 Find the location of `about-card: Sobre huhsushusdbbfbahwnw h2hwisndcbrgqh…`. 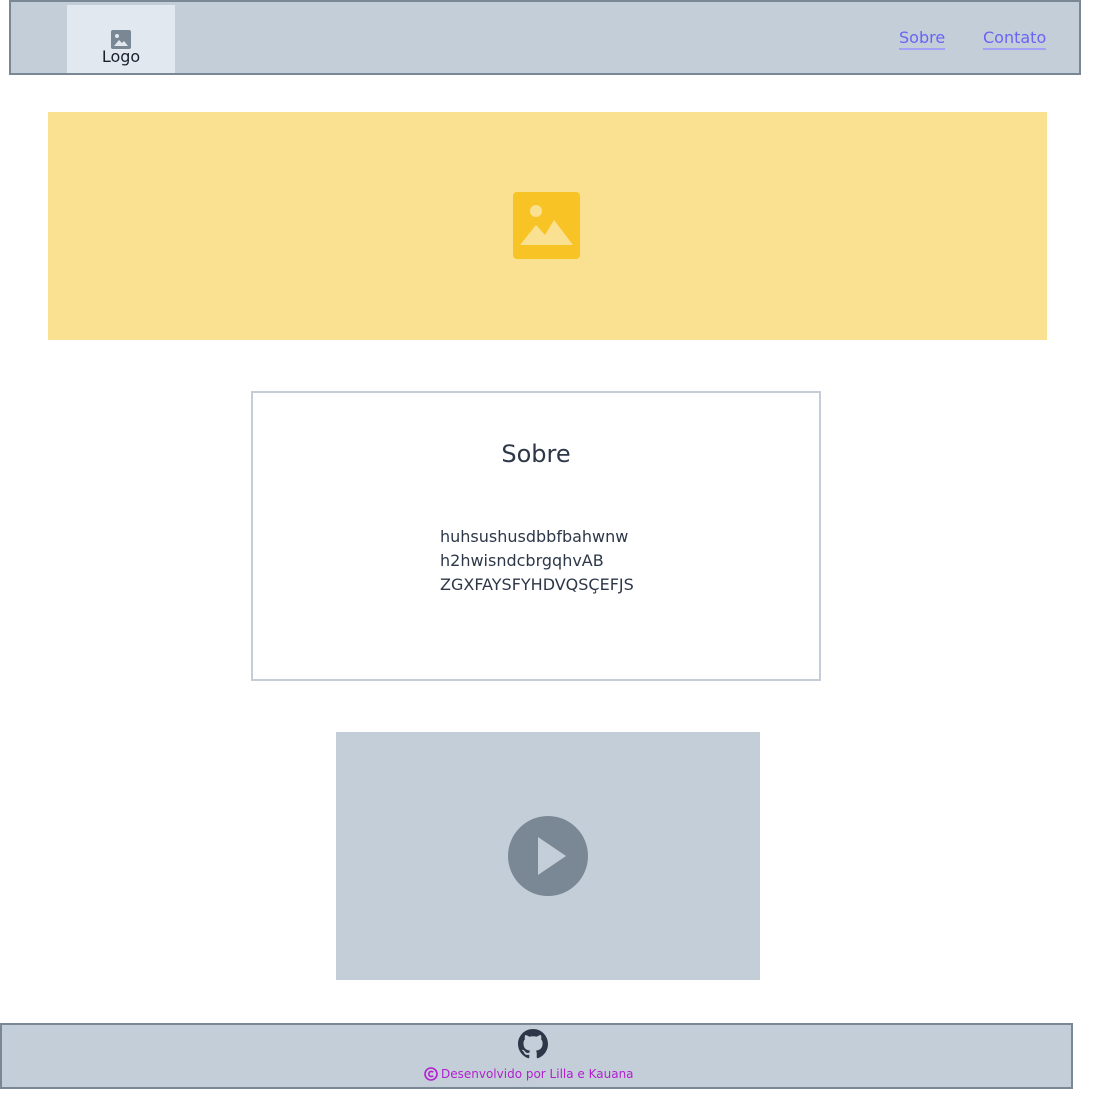

about-card: Sobre huhsushusdbbfbahwnw h2hwisndcbrgqh… is located at coordinates (536, 536).